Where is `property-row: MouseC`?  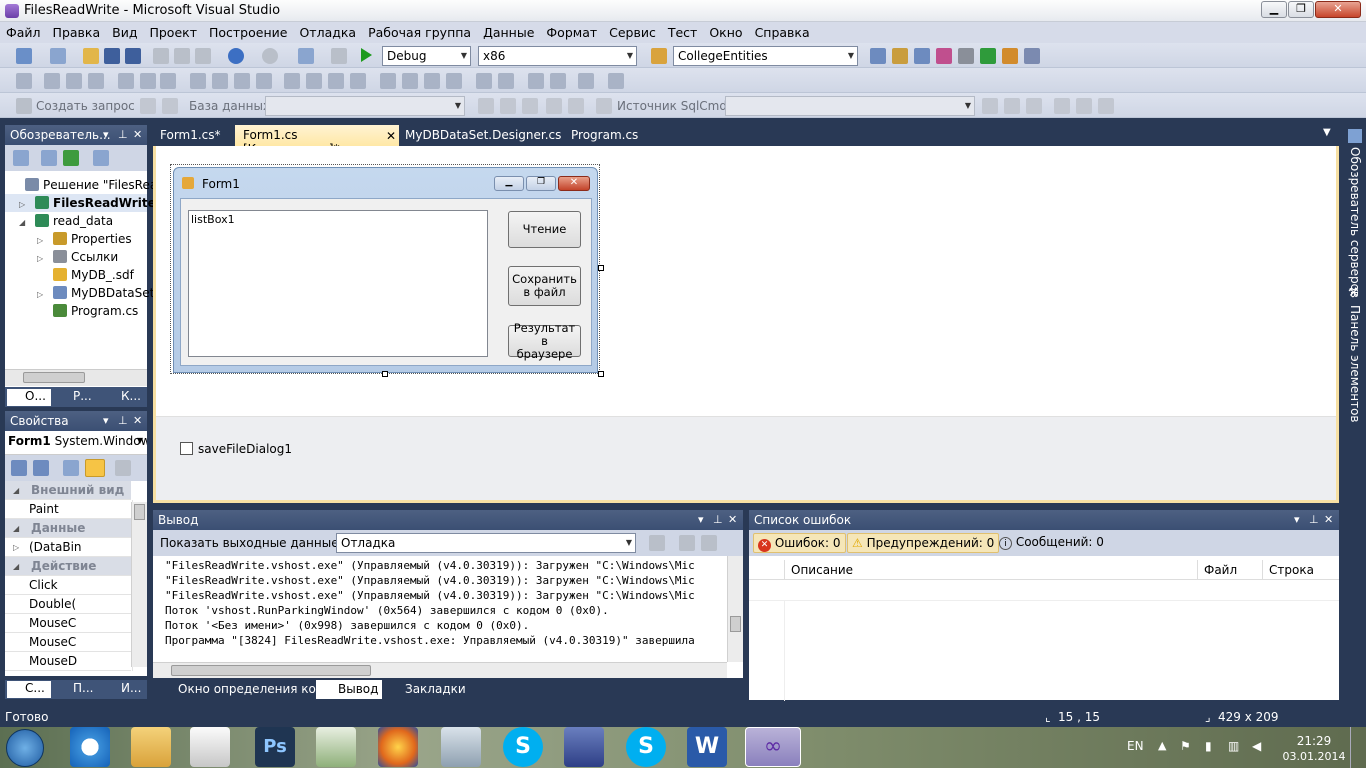 property-row: MouseC is located at coordinates (69, 642).